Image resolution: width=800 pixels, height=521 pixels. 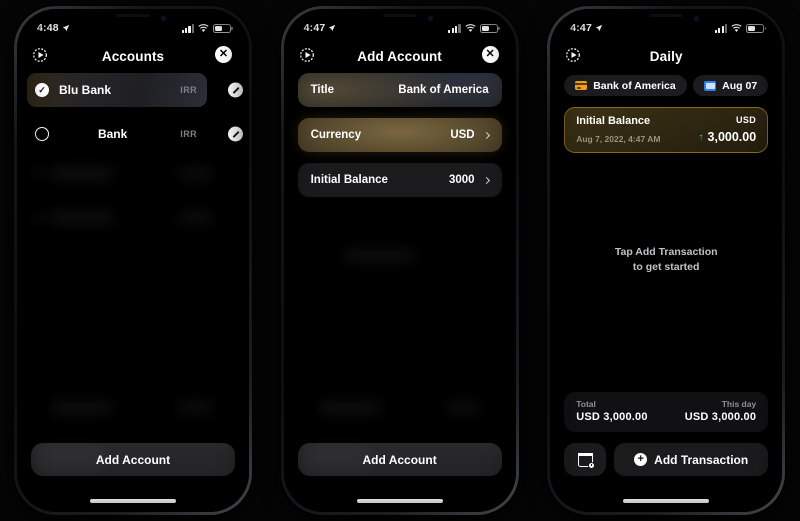 What do you see at coordinates (133, 56) in the screenshot?
I see `nav-bar: Accounts ✕` at bounding box center [133, 56].